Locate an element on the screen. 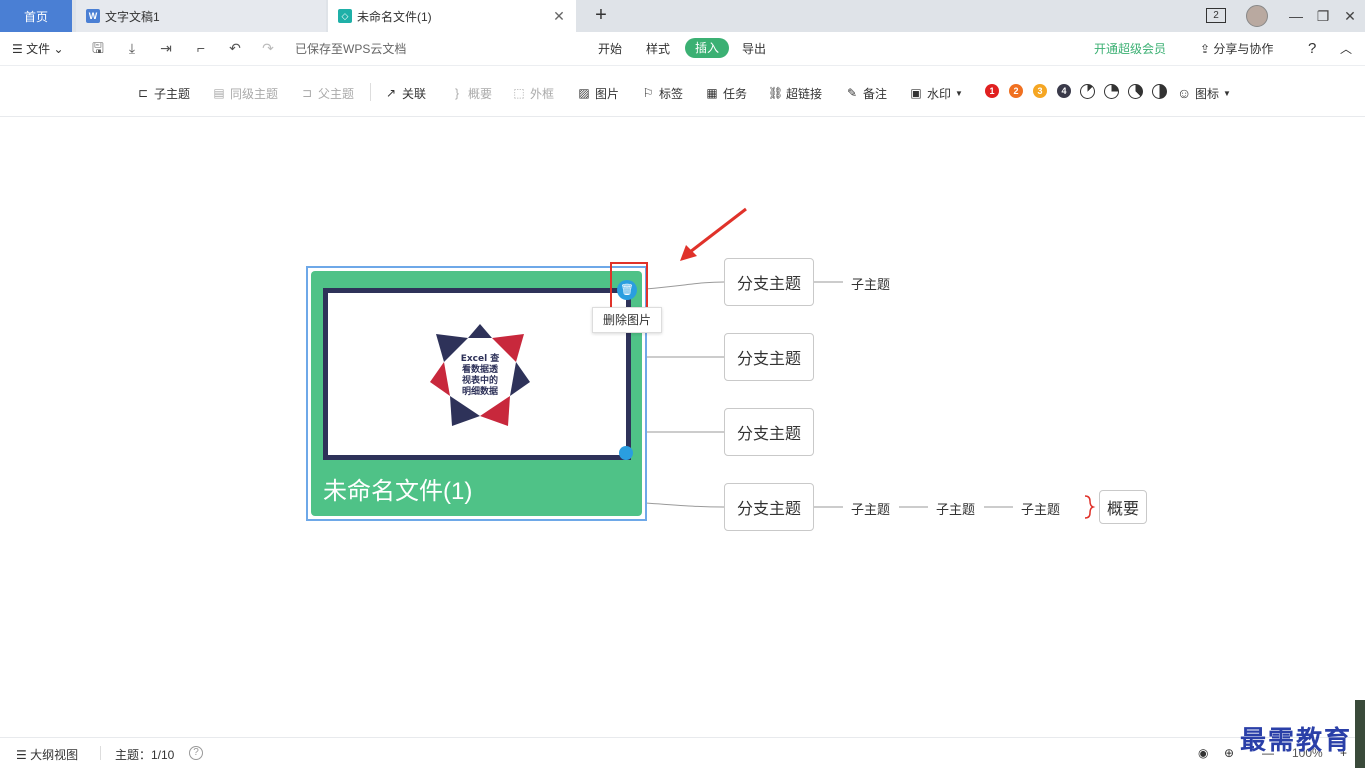 Image resolution: width=1365 pixels, height=768 pixels. star-logo-image: Excel 查 看数据透 视表中的 明细数据 is located at coordinates (480, 375).